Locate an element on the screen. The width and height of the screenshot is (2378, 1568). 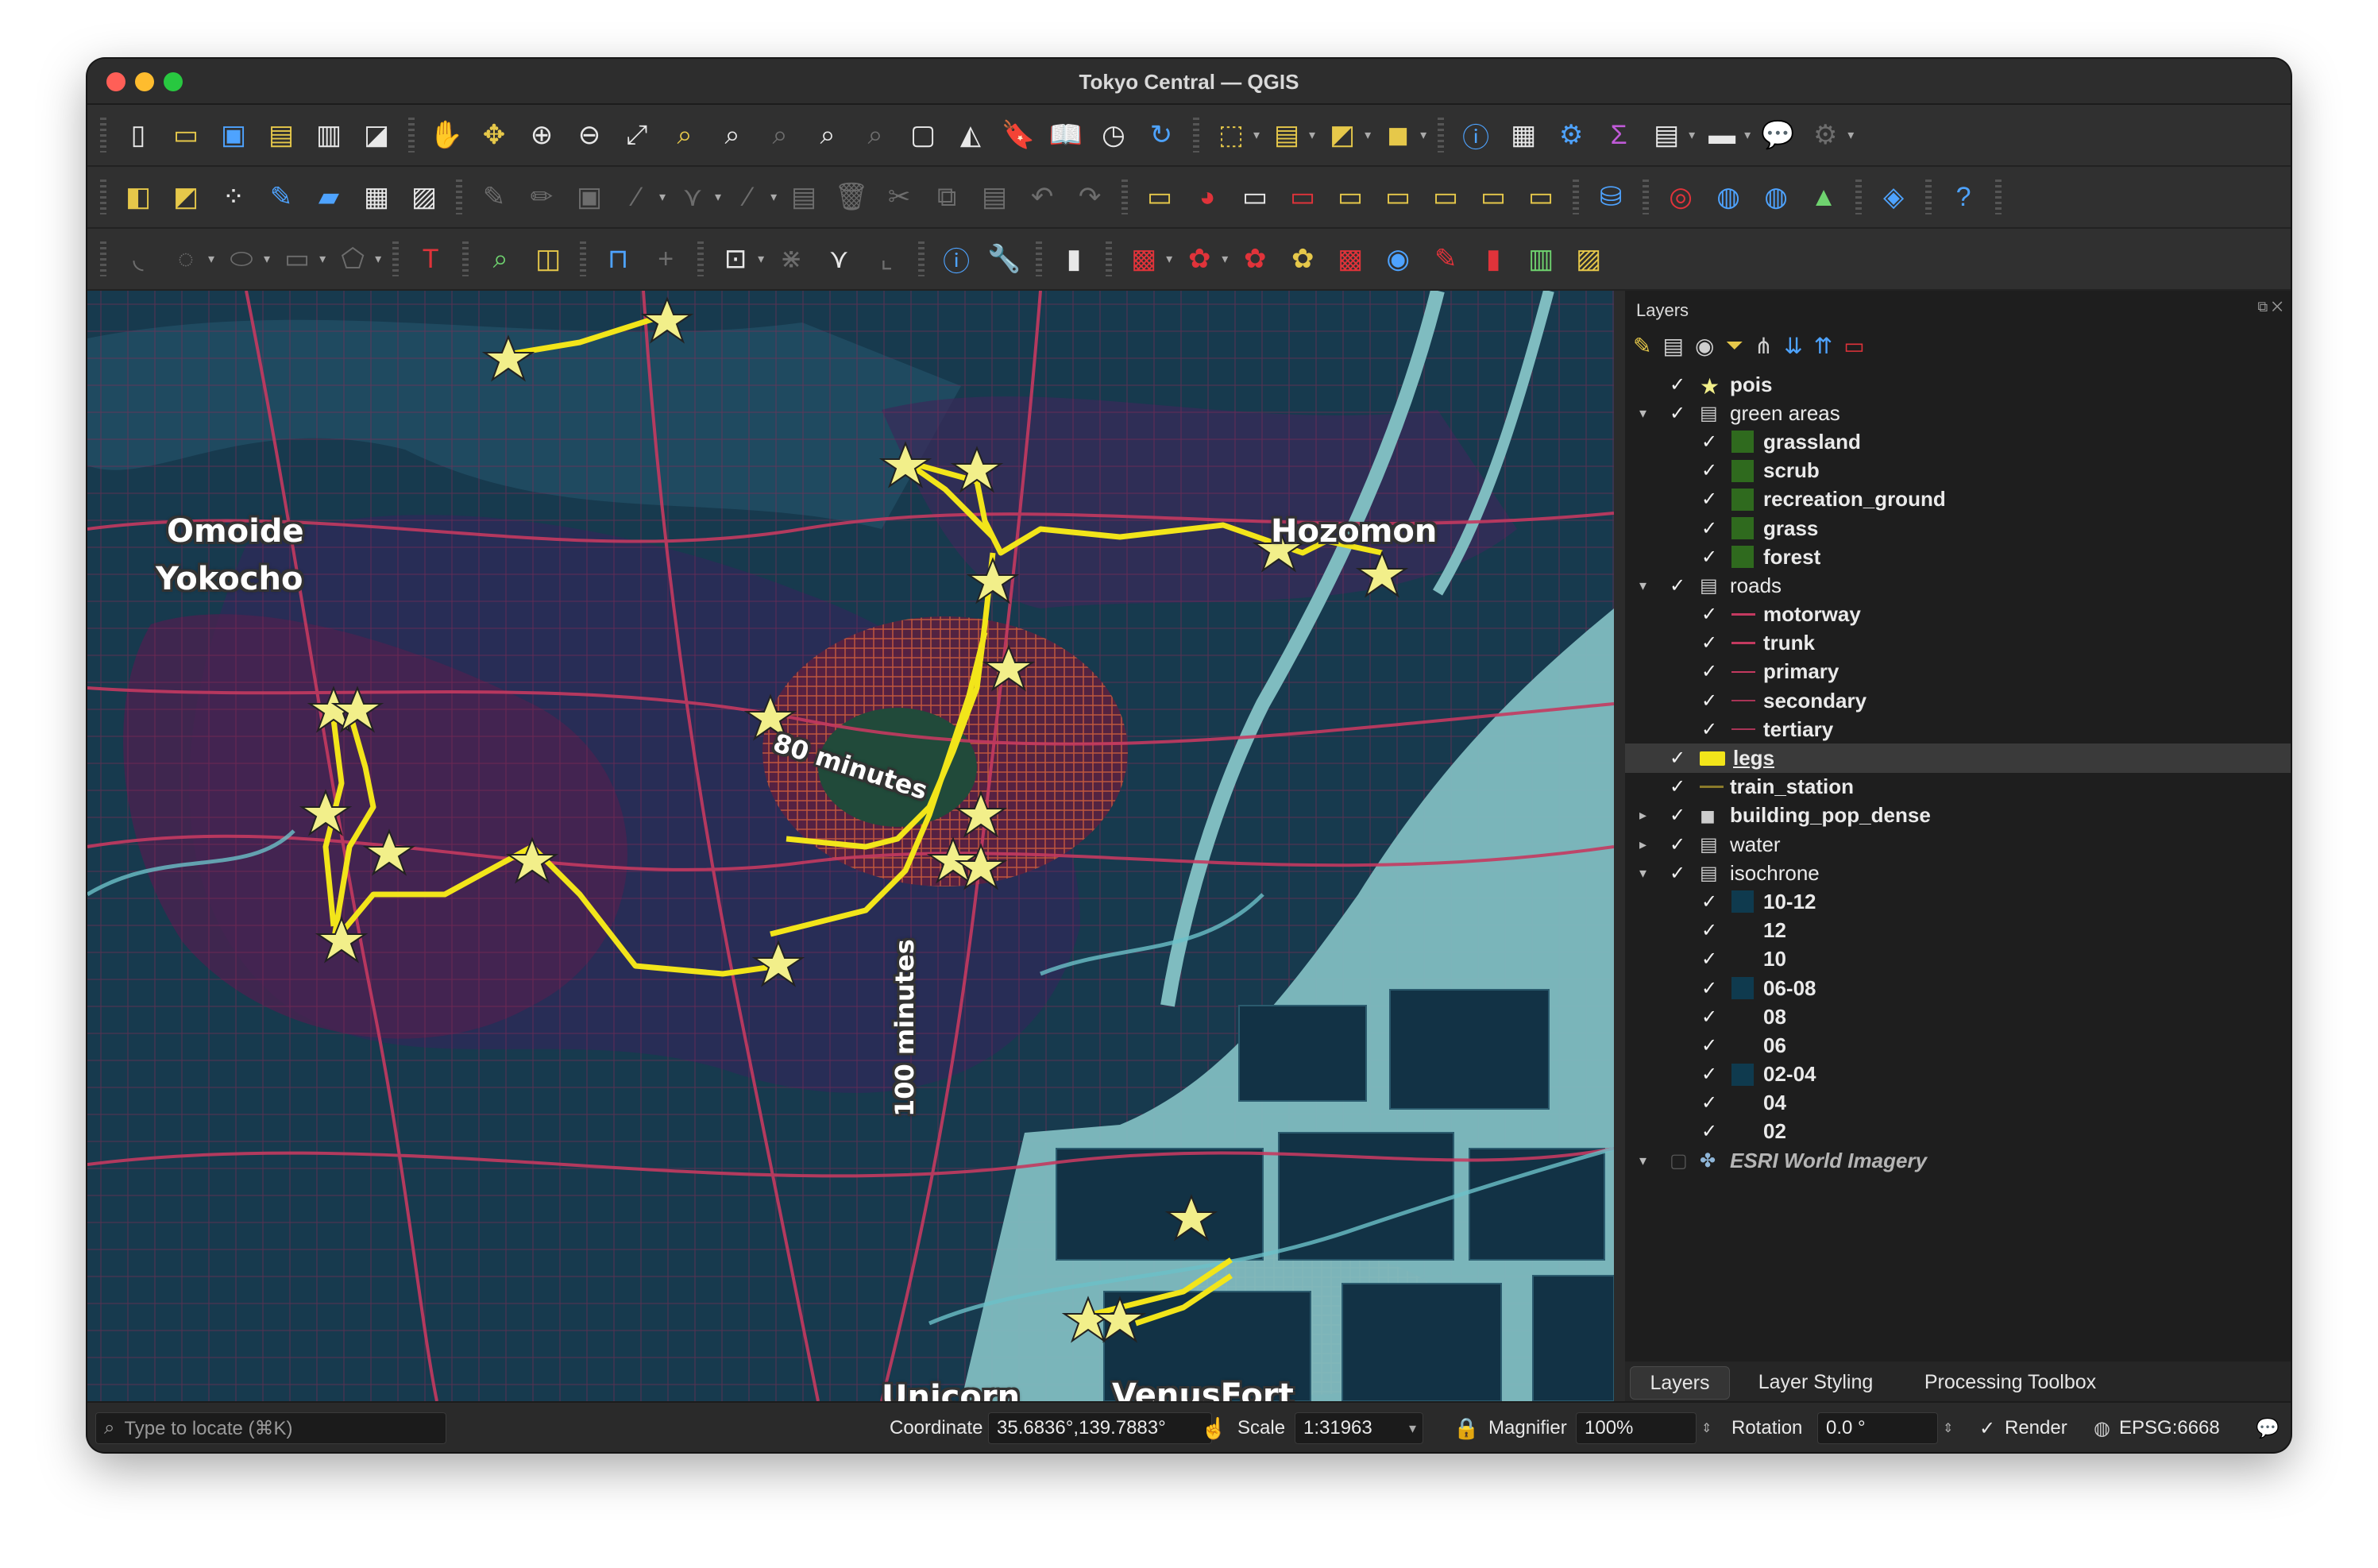
show-bookmarks-icon: 📖 is located at coordinates (1066, 135).